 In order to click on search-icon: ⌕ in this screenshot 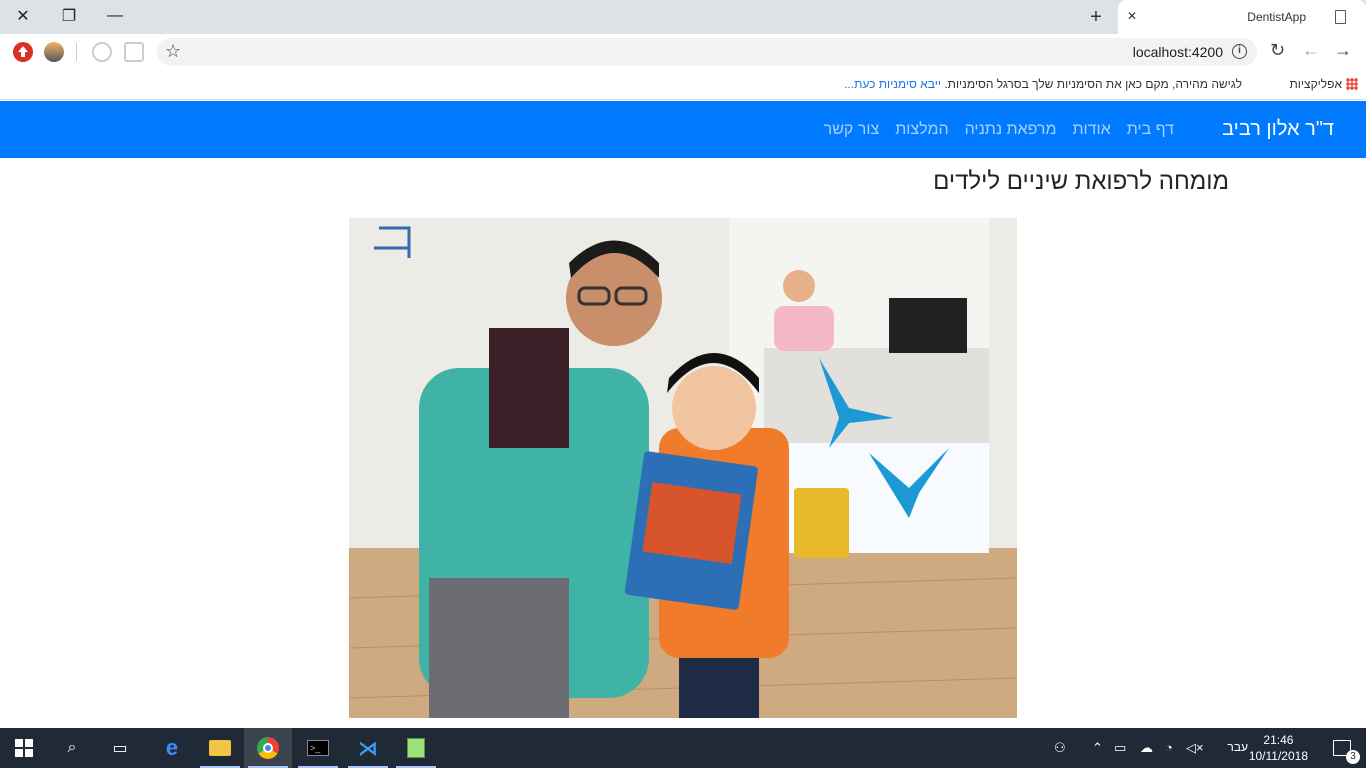, I will do `click(72, 747)`.